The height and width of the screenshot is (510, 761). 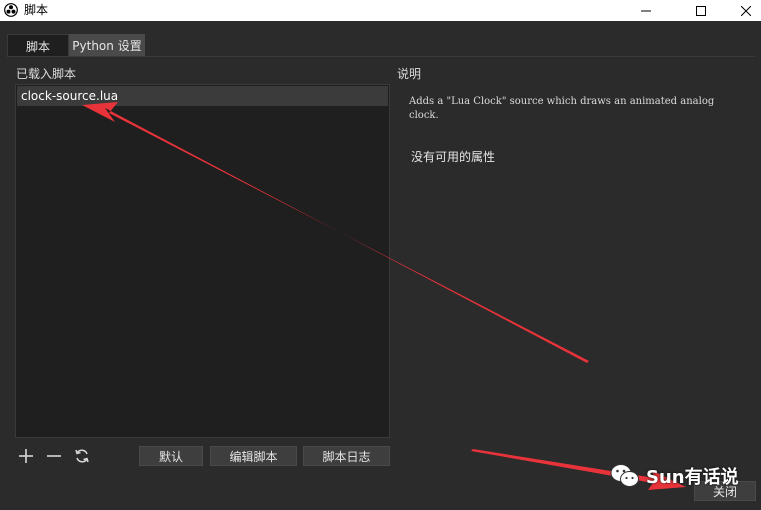 I want to click on tab-divider, so click(x=381, y=56).